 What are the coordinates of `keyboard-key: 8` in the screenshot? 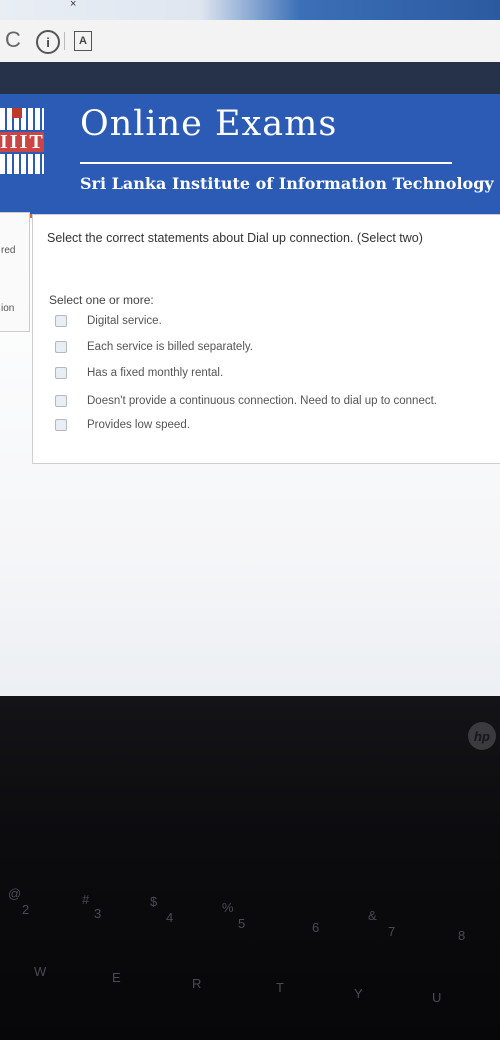 It's located at (462, 935).